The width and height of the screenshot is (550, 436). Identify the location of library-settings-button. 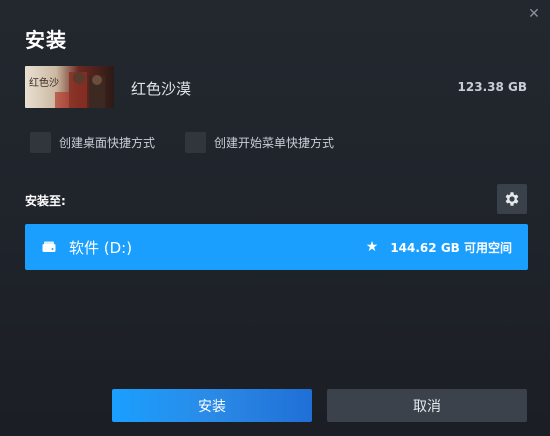
(512, 199).